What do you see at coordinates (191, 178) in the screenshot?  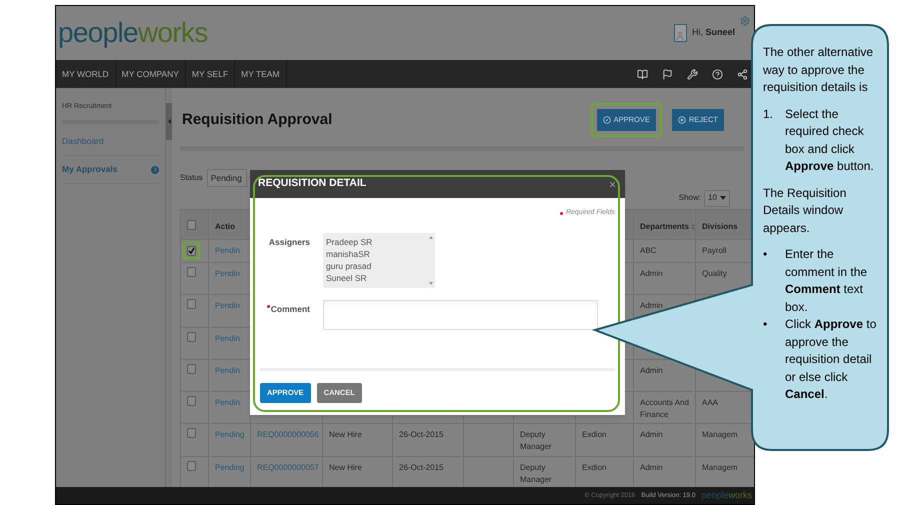 I see `status-label: Status` at bounding box center [191, 178].